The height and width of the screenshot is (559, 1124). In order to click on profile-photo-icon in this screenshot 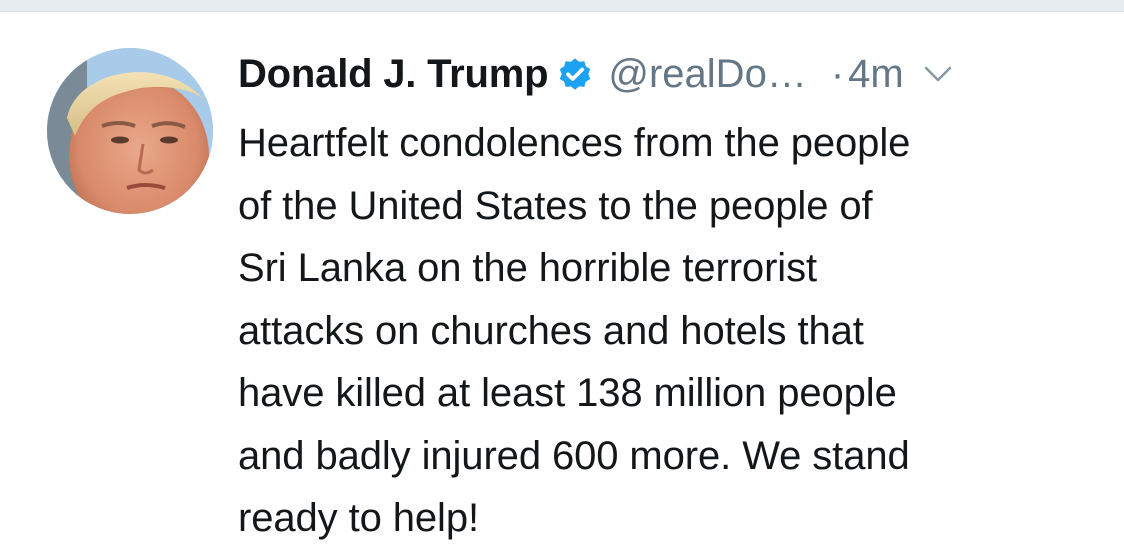, I will do `click(130, 131)`.